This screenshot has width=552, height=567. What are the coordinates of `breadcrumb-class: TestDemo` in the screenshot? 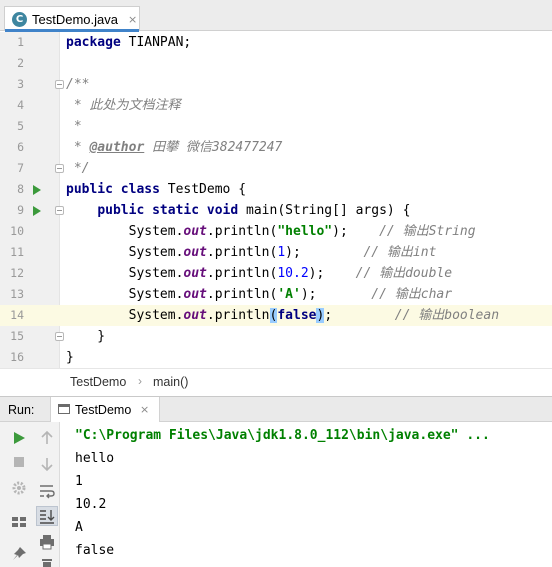 It's located at (98, 382).